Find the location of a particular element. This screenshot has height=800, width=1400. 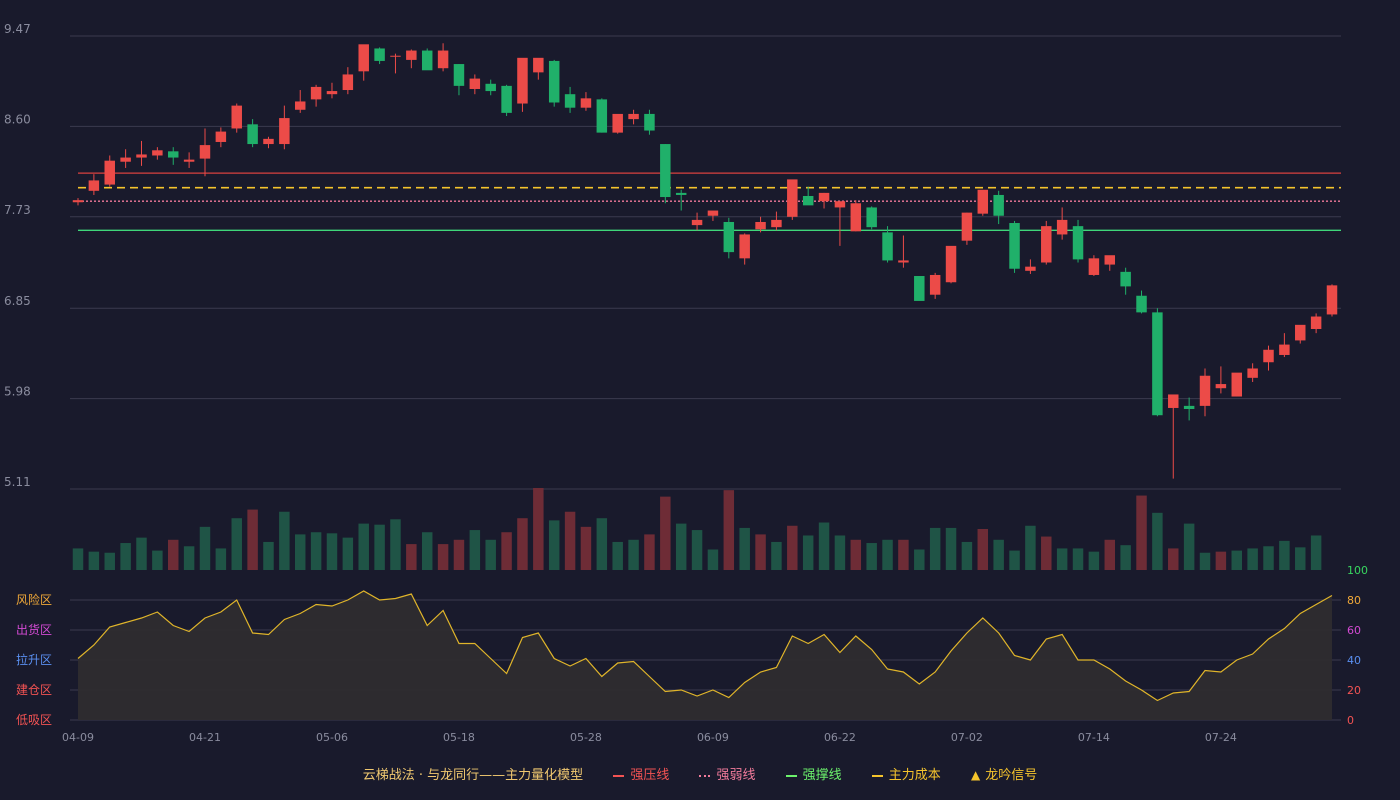

x-tick-label: 06-09 is located at coordinates (713, 737).